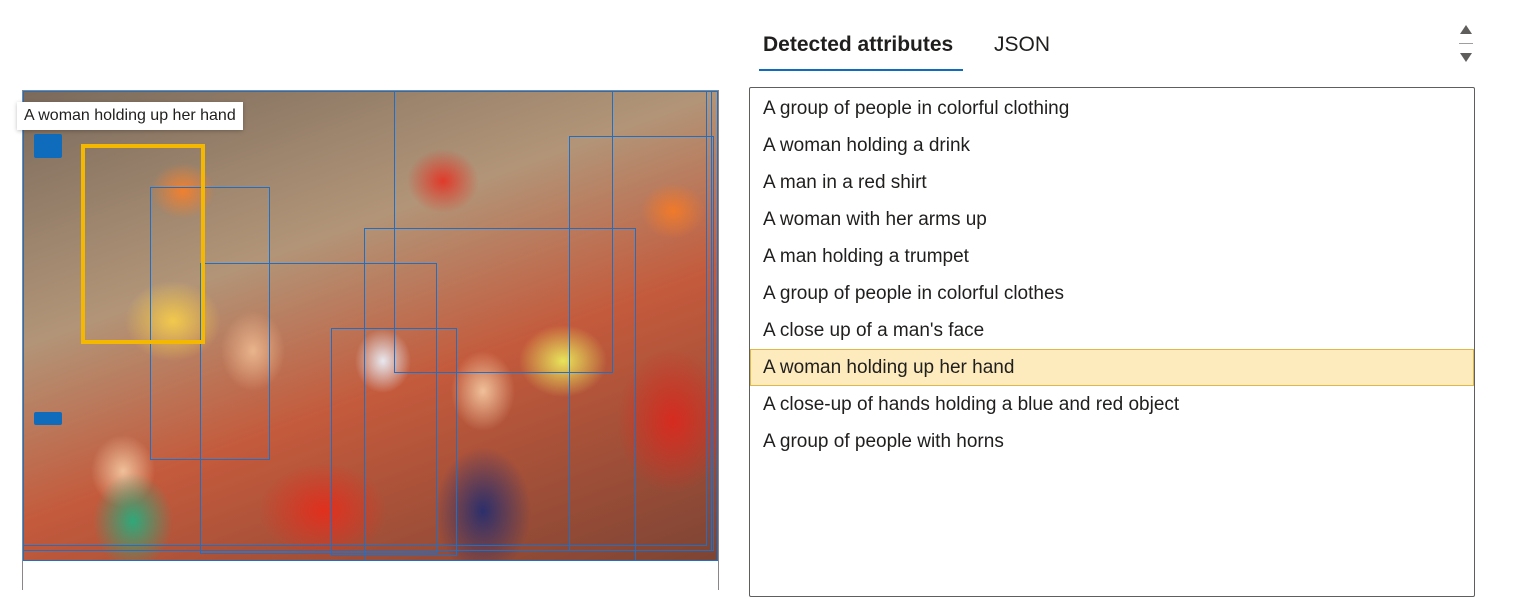 The image size is (1513, 597). What do you see at coordinates (143, 244) in the screenshot?
I see `bbox-woman-hand-selected` at bounding box center [143, 244].